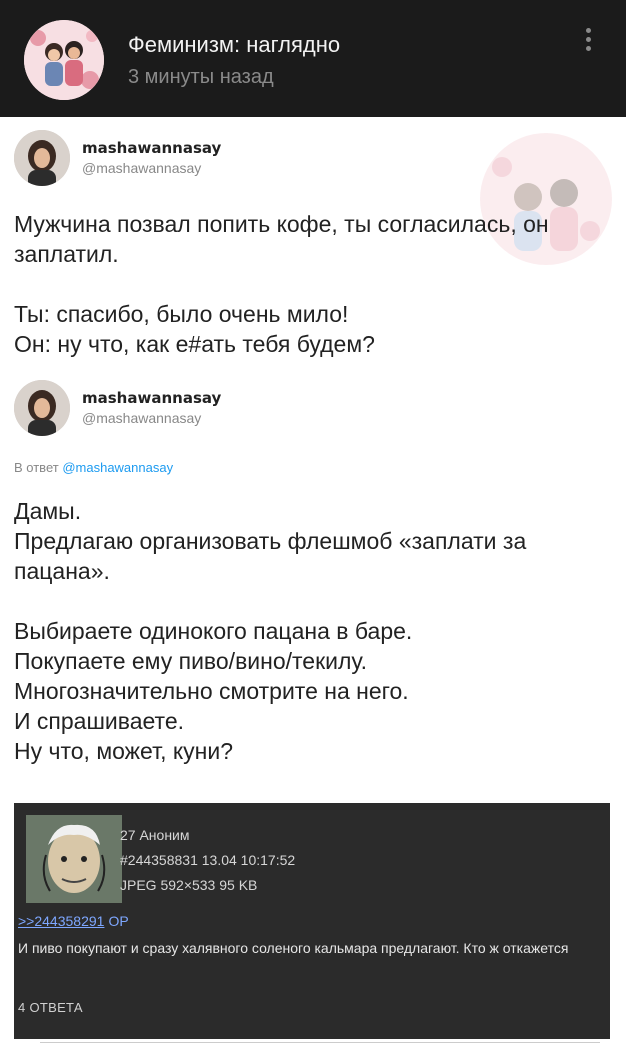 This screenshot has width=640, height=1053. What do you see at coordinates (118, 921) in the screenshot?
I see `op-label: OP` at bounding box center [118, 921].